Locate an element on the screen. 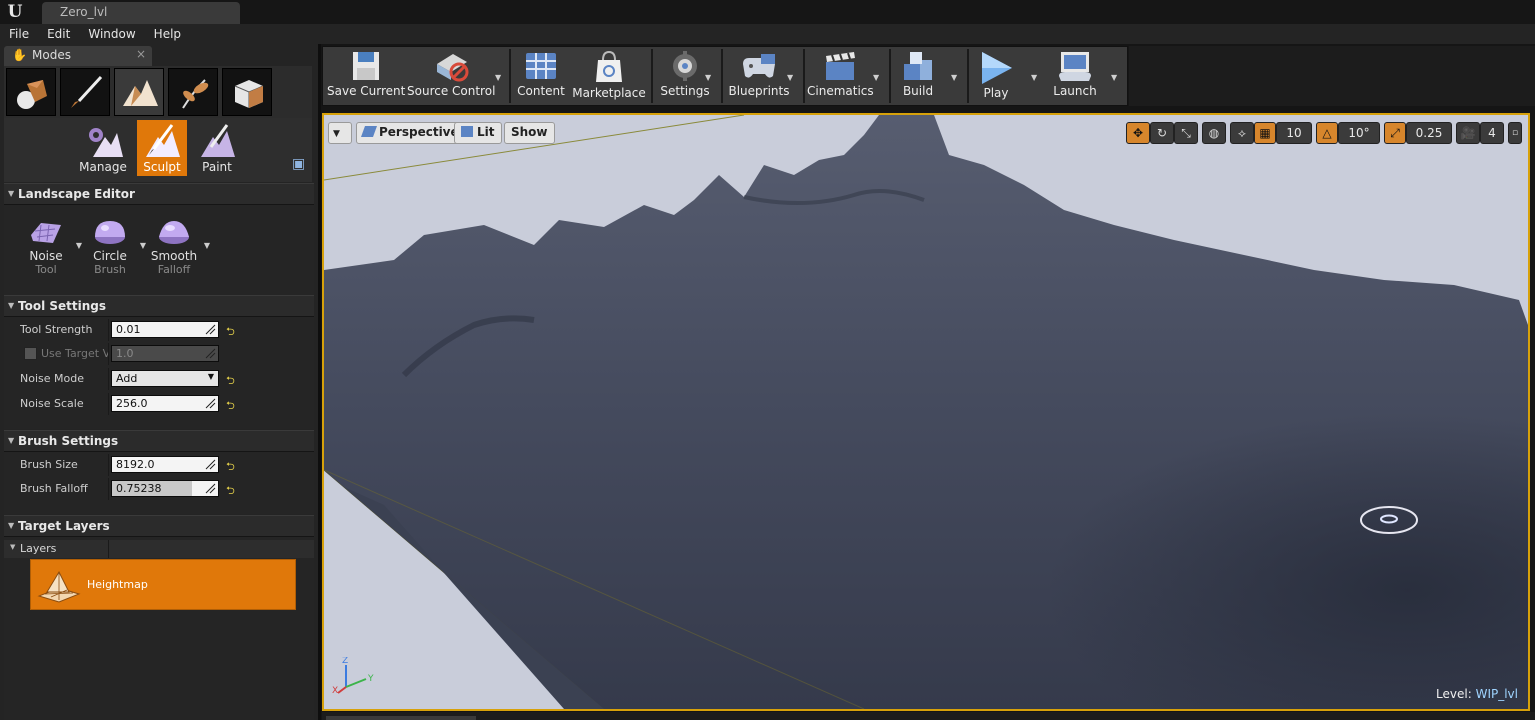 This screenshot has height=720, width=1535. place-mode-button is located at coordinates (31, 92).